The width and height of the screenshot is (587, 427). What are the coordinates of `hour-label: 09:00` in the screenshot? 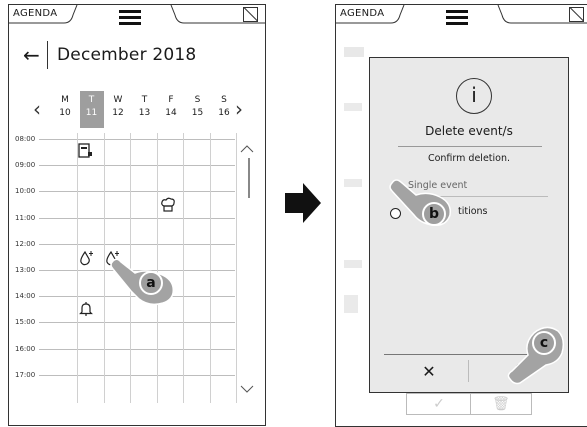 It's located at (25, 165).